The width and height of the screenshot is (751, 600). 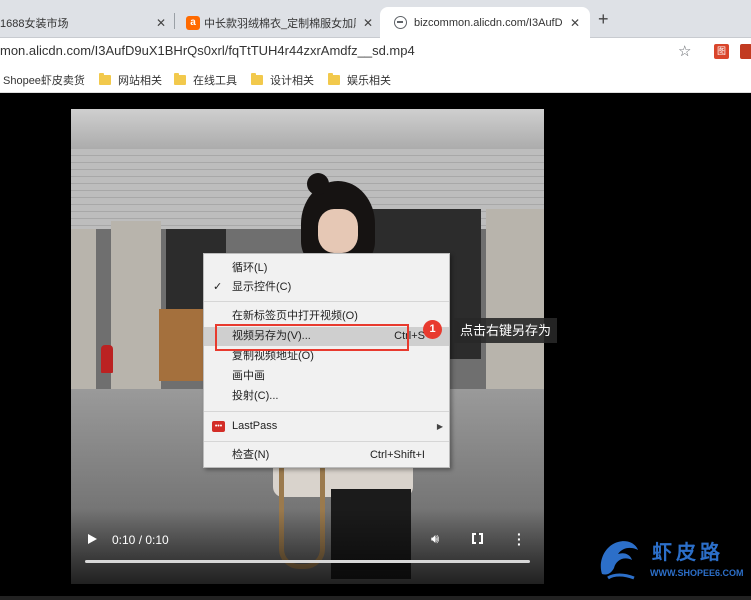 I want to click on more-options-icon: · · ·, so click(x=519, y=539).